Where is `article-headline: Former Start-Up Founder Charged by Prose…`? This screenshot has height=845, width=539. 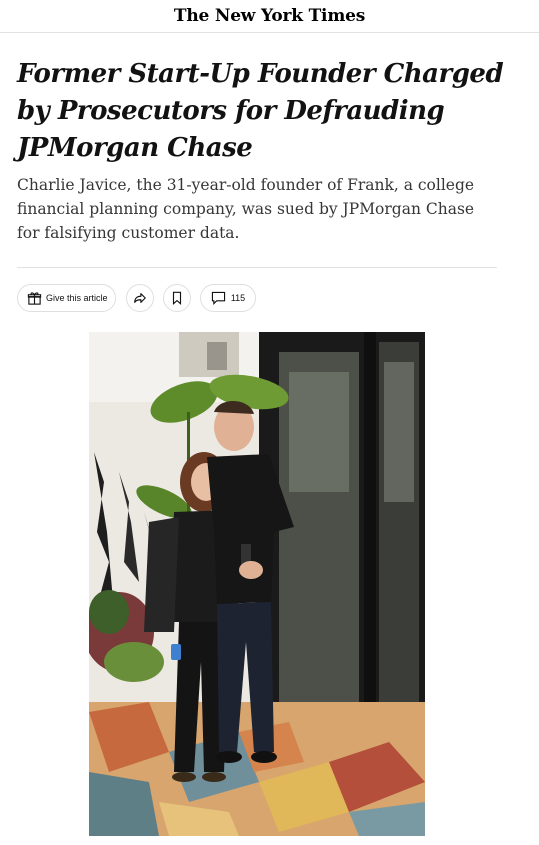
article-headline: Former Start-Up Founder Charged by Prose… is located at coordinates (260, 111).